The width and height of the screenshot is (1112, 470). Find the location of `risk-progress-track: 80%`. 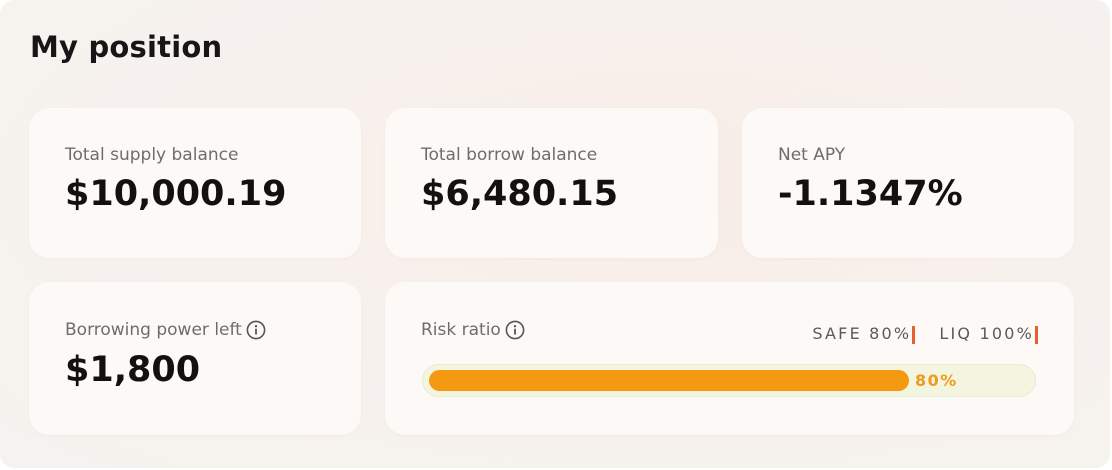

risk-progress-track: 80% is located at coordinates (729, 380).